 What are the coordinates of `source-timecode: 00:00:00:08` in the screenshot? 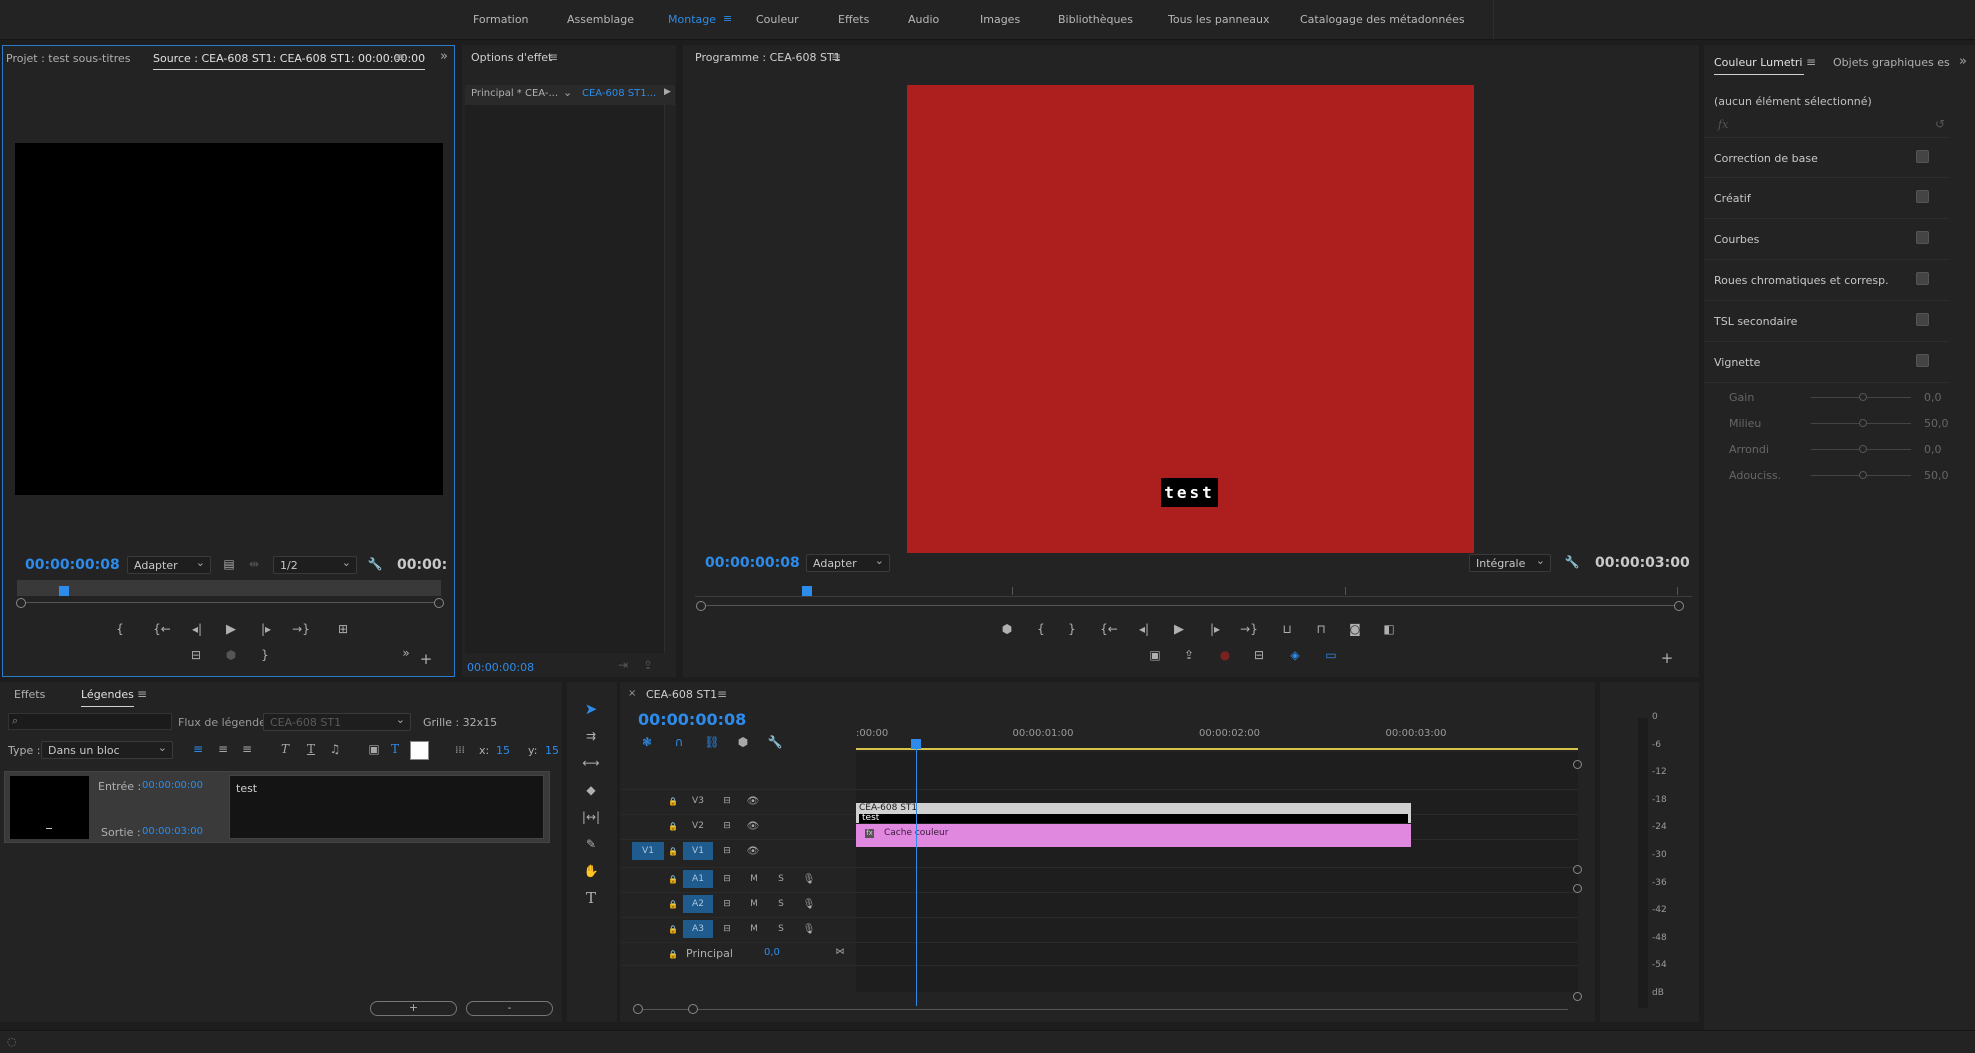 It's located at (72, 565).